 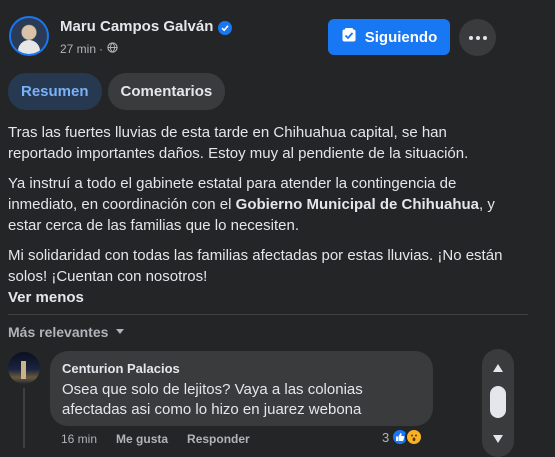 I want to click on post-tabs: Resumen Comentarios, so click(x=117, y=91).